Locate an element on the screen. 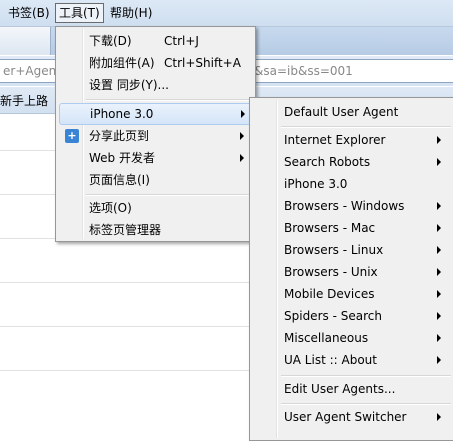 Image resolution: width=453 pixels, height=441 pixels. menu-item-iphone: iPhone 3.0 is located at coordinates (156, 114).